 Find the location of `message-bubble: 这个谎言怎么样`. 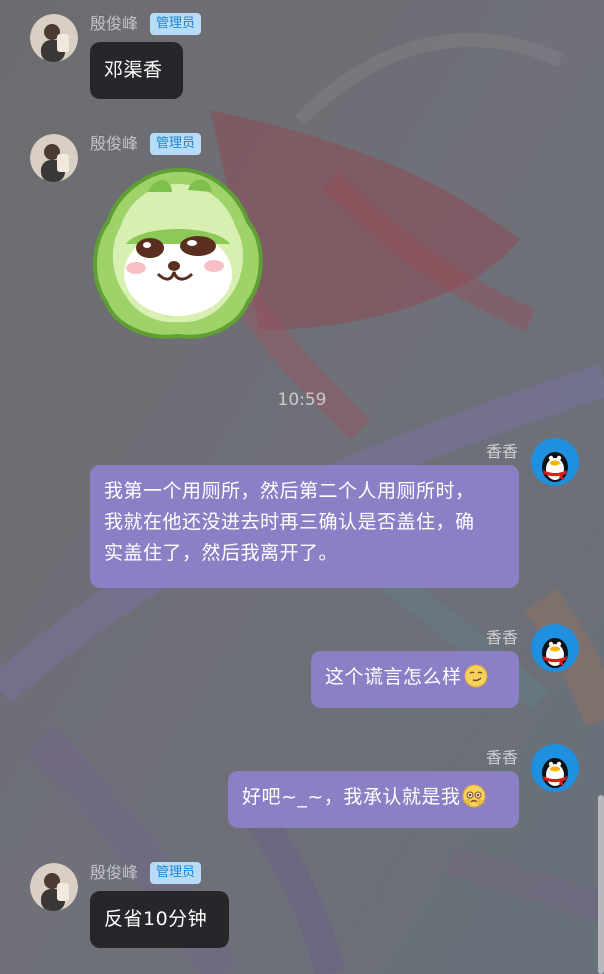

message-bubble: 这个谎言怎么样 is located at coordinates (415, 679).